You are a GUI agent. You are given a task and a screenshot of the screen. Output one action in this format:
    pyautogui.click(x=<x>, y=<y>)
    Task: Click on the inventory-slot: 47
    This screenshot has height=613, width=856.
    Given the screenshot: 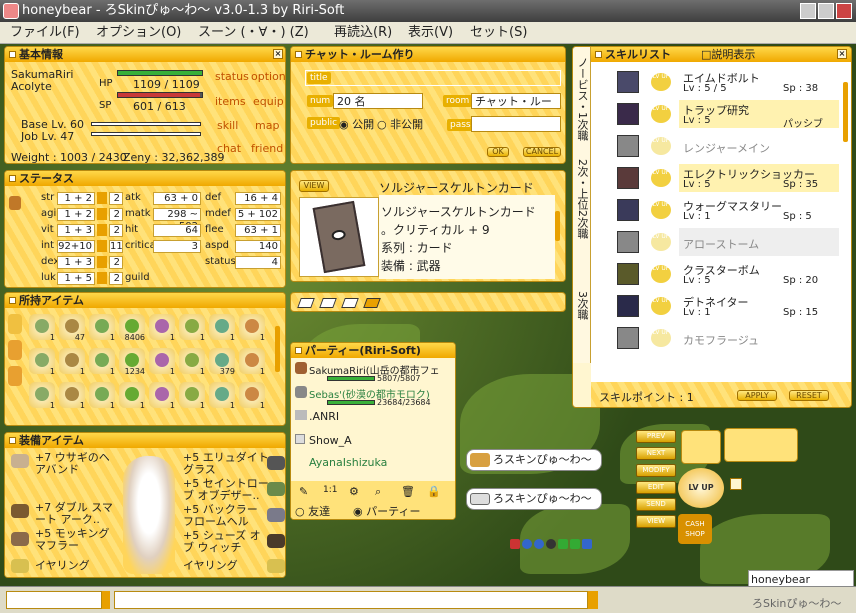 What is the action you would take?
    pyautogui.click(x=72, y=328)
    